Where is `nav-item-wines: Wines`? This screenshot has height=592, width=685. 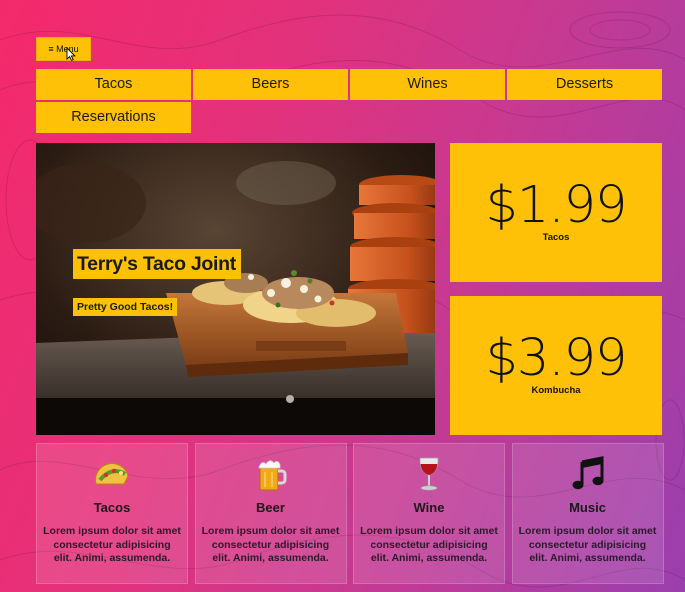
nav-item-wines: Wines is located at coordinates (427, 84).